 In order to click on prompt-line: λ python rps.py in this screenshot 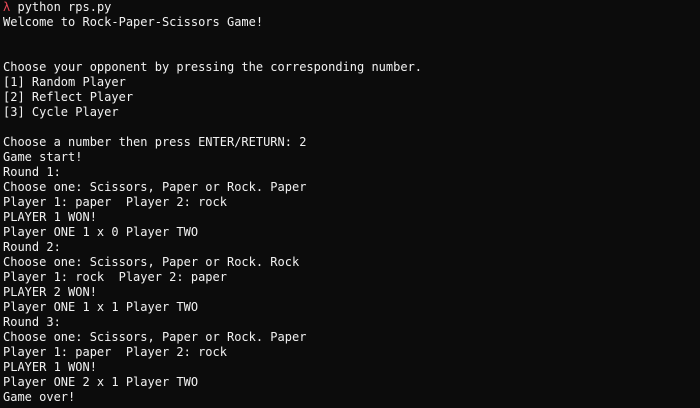, I will do `click(350, 7)`.